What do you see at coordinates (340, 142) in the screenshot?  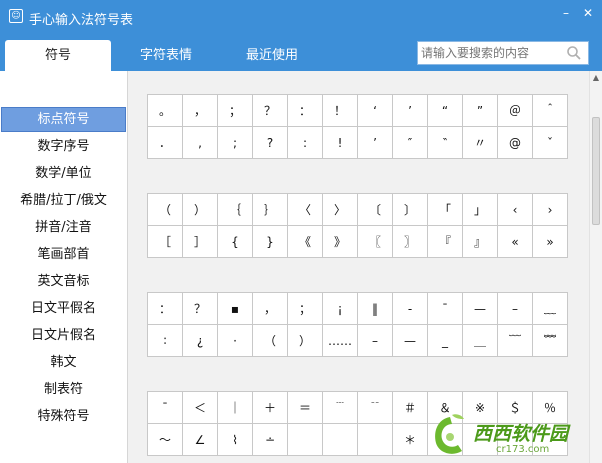 I see `symbol-cell: !` at bounding box center [340, 142].